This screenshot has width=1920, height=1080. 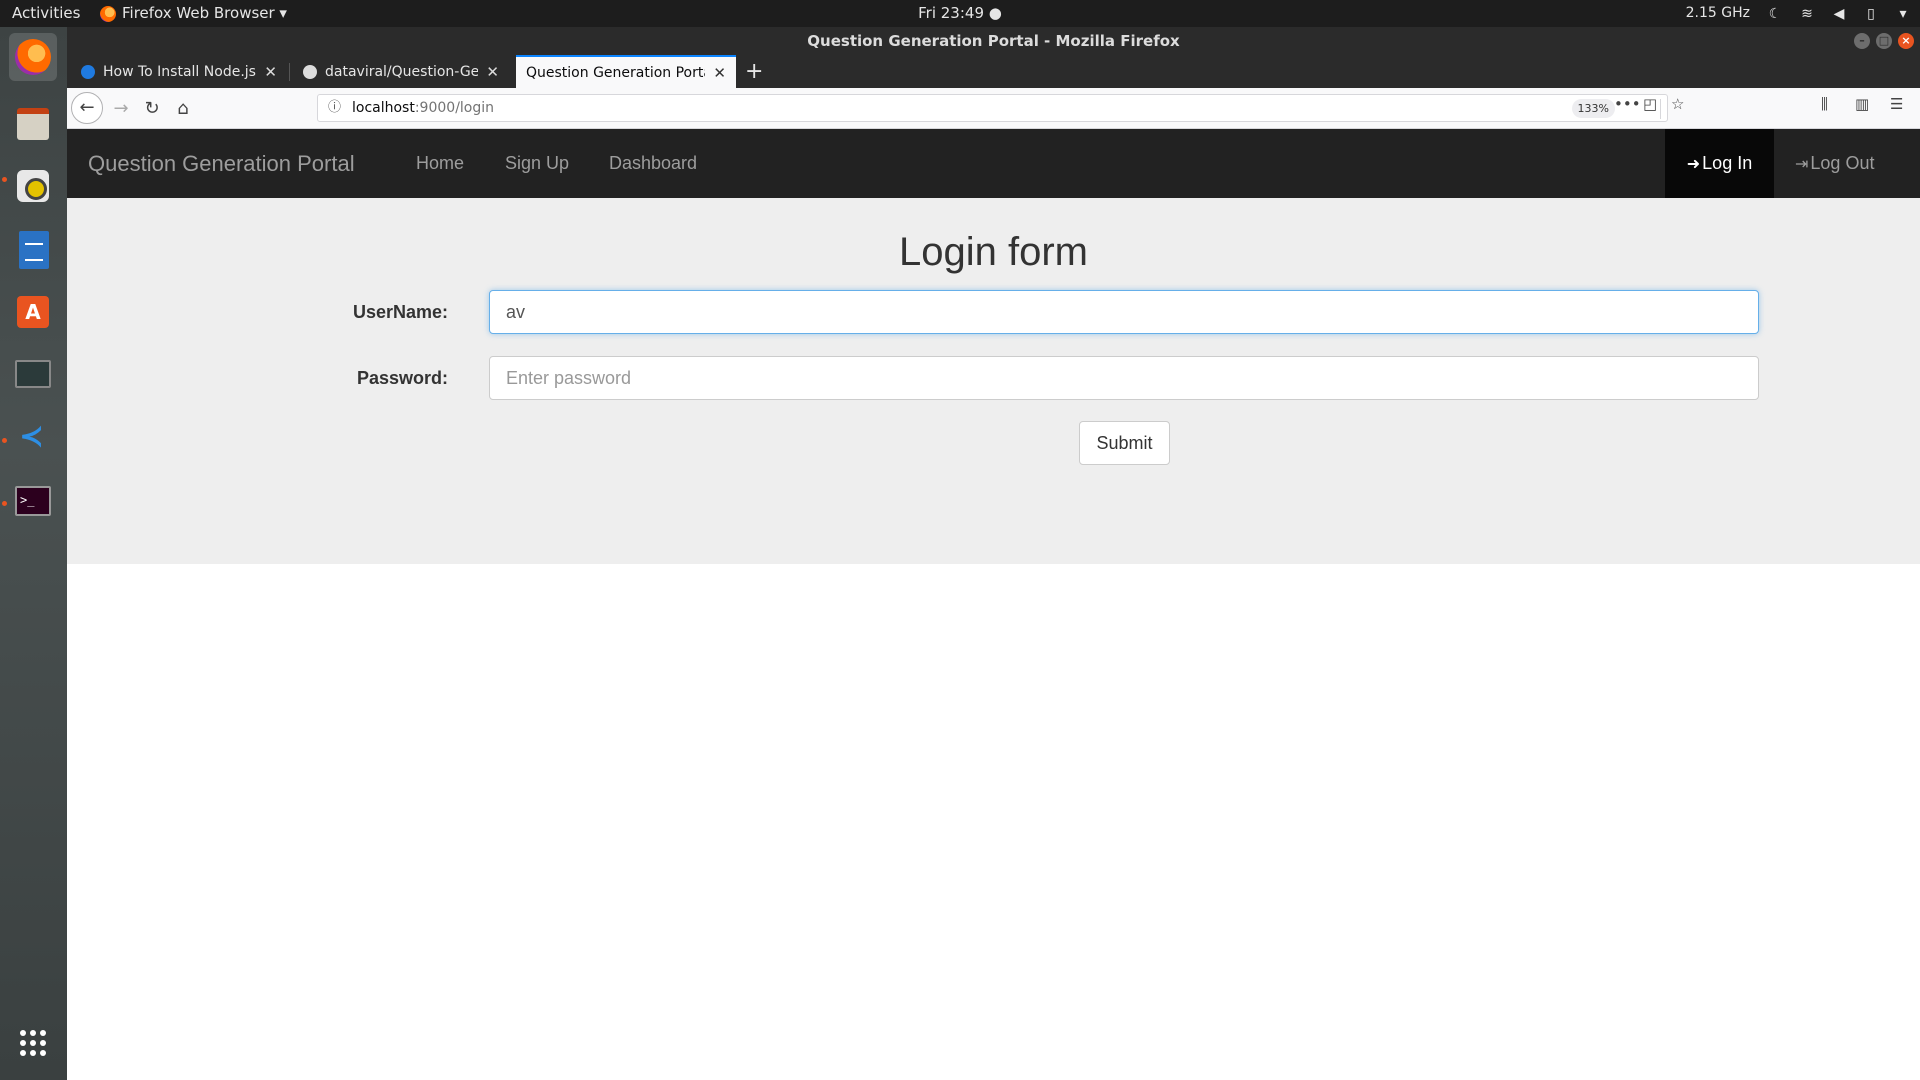 I want to click on cpu-frequency: 2.15 GHz, so click(x=1717, y=13).